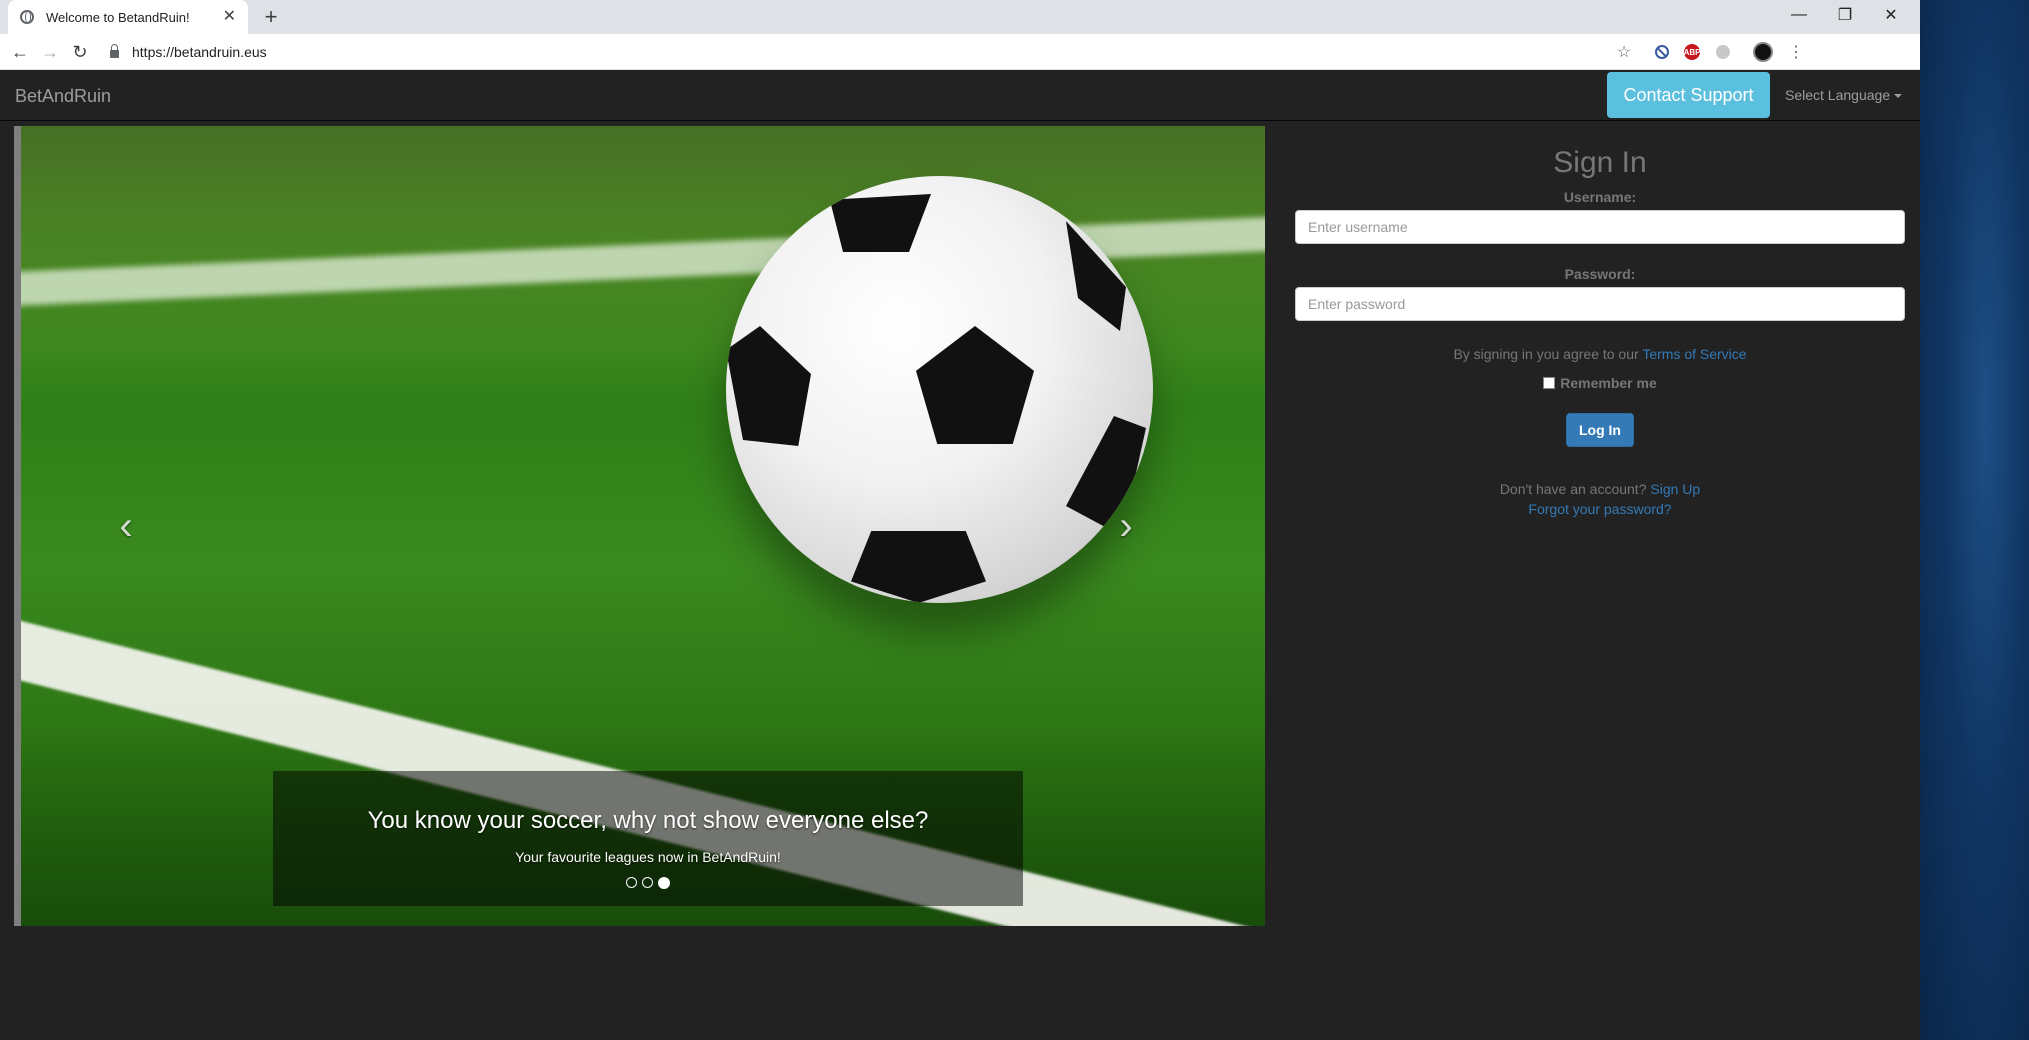  I want to click on sign-up-link: Sign Up, so click(1675, 489).